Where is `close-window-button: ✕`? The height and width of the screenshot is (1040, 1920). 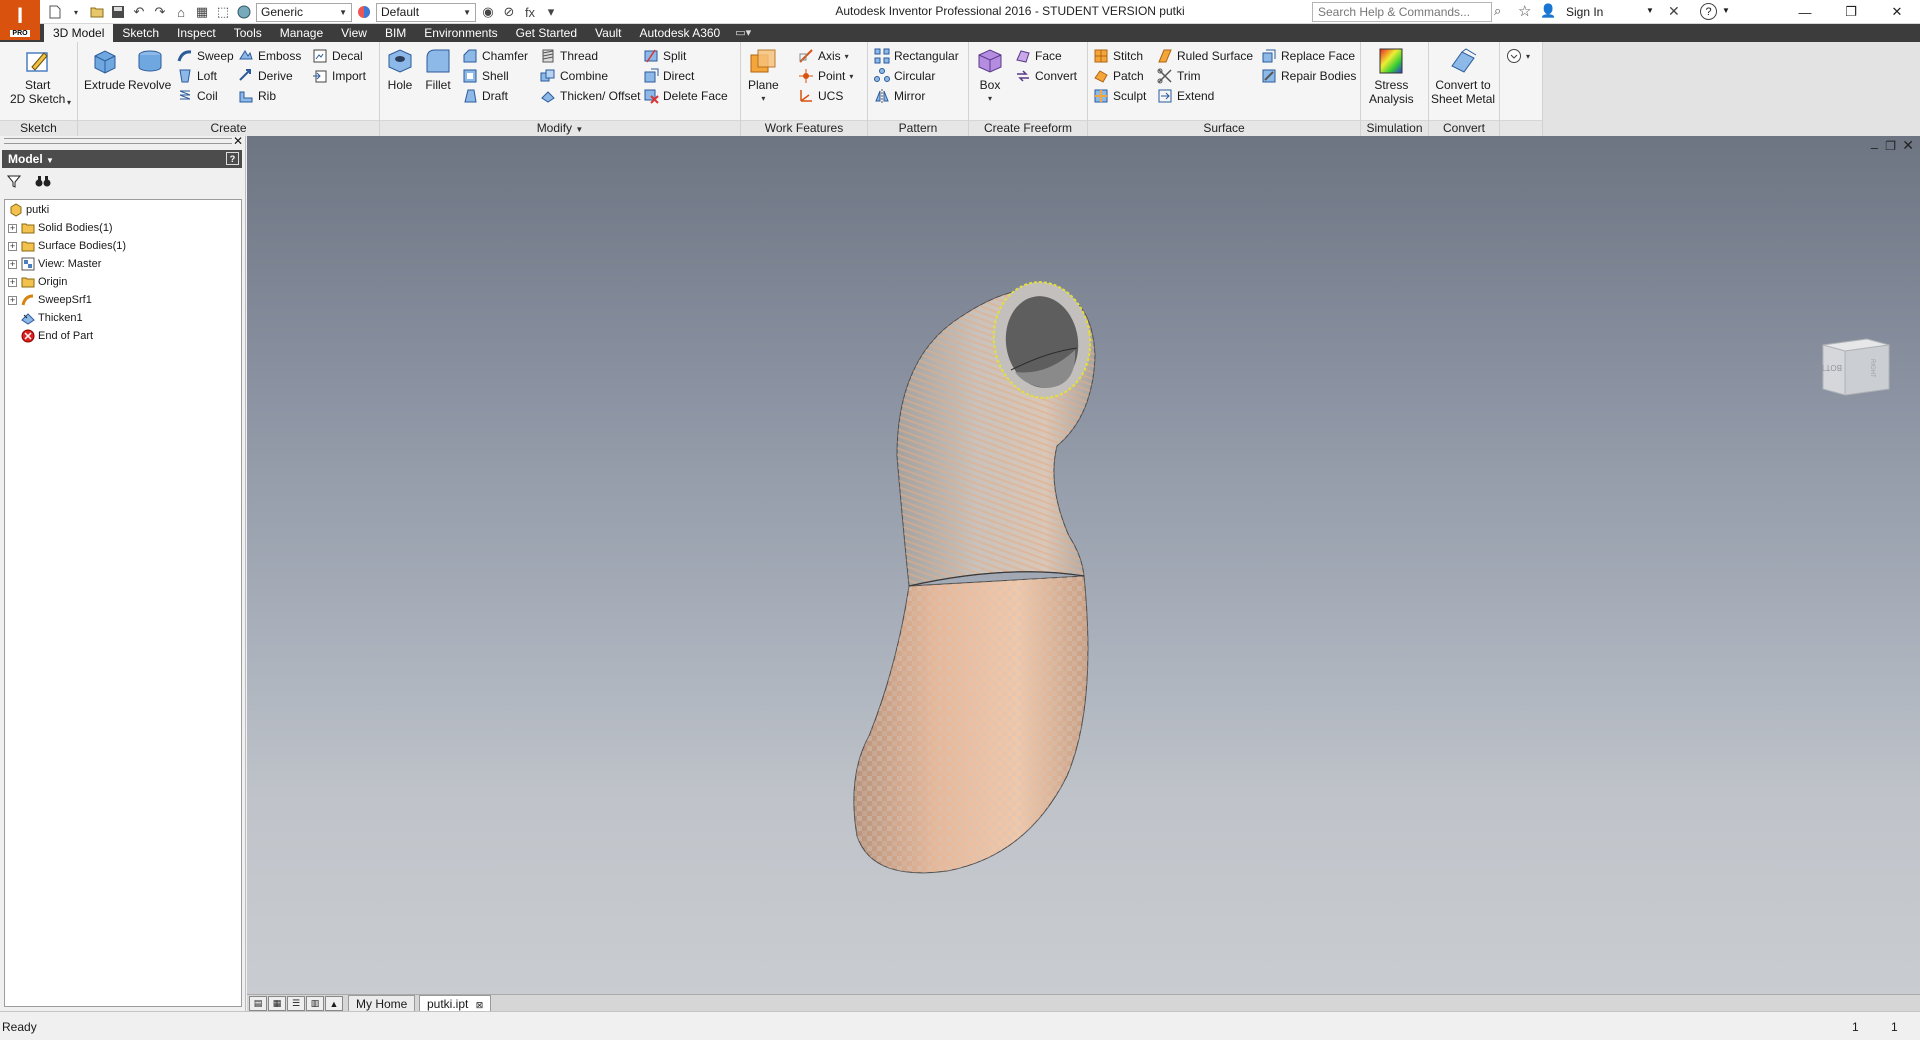 close-window-button: ✕ is located at coordinates (1897, 12).